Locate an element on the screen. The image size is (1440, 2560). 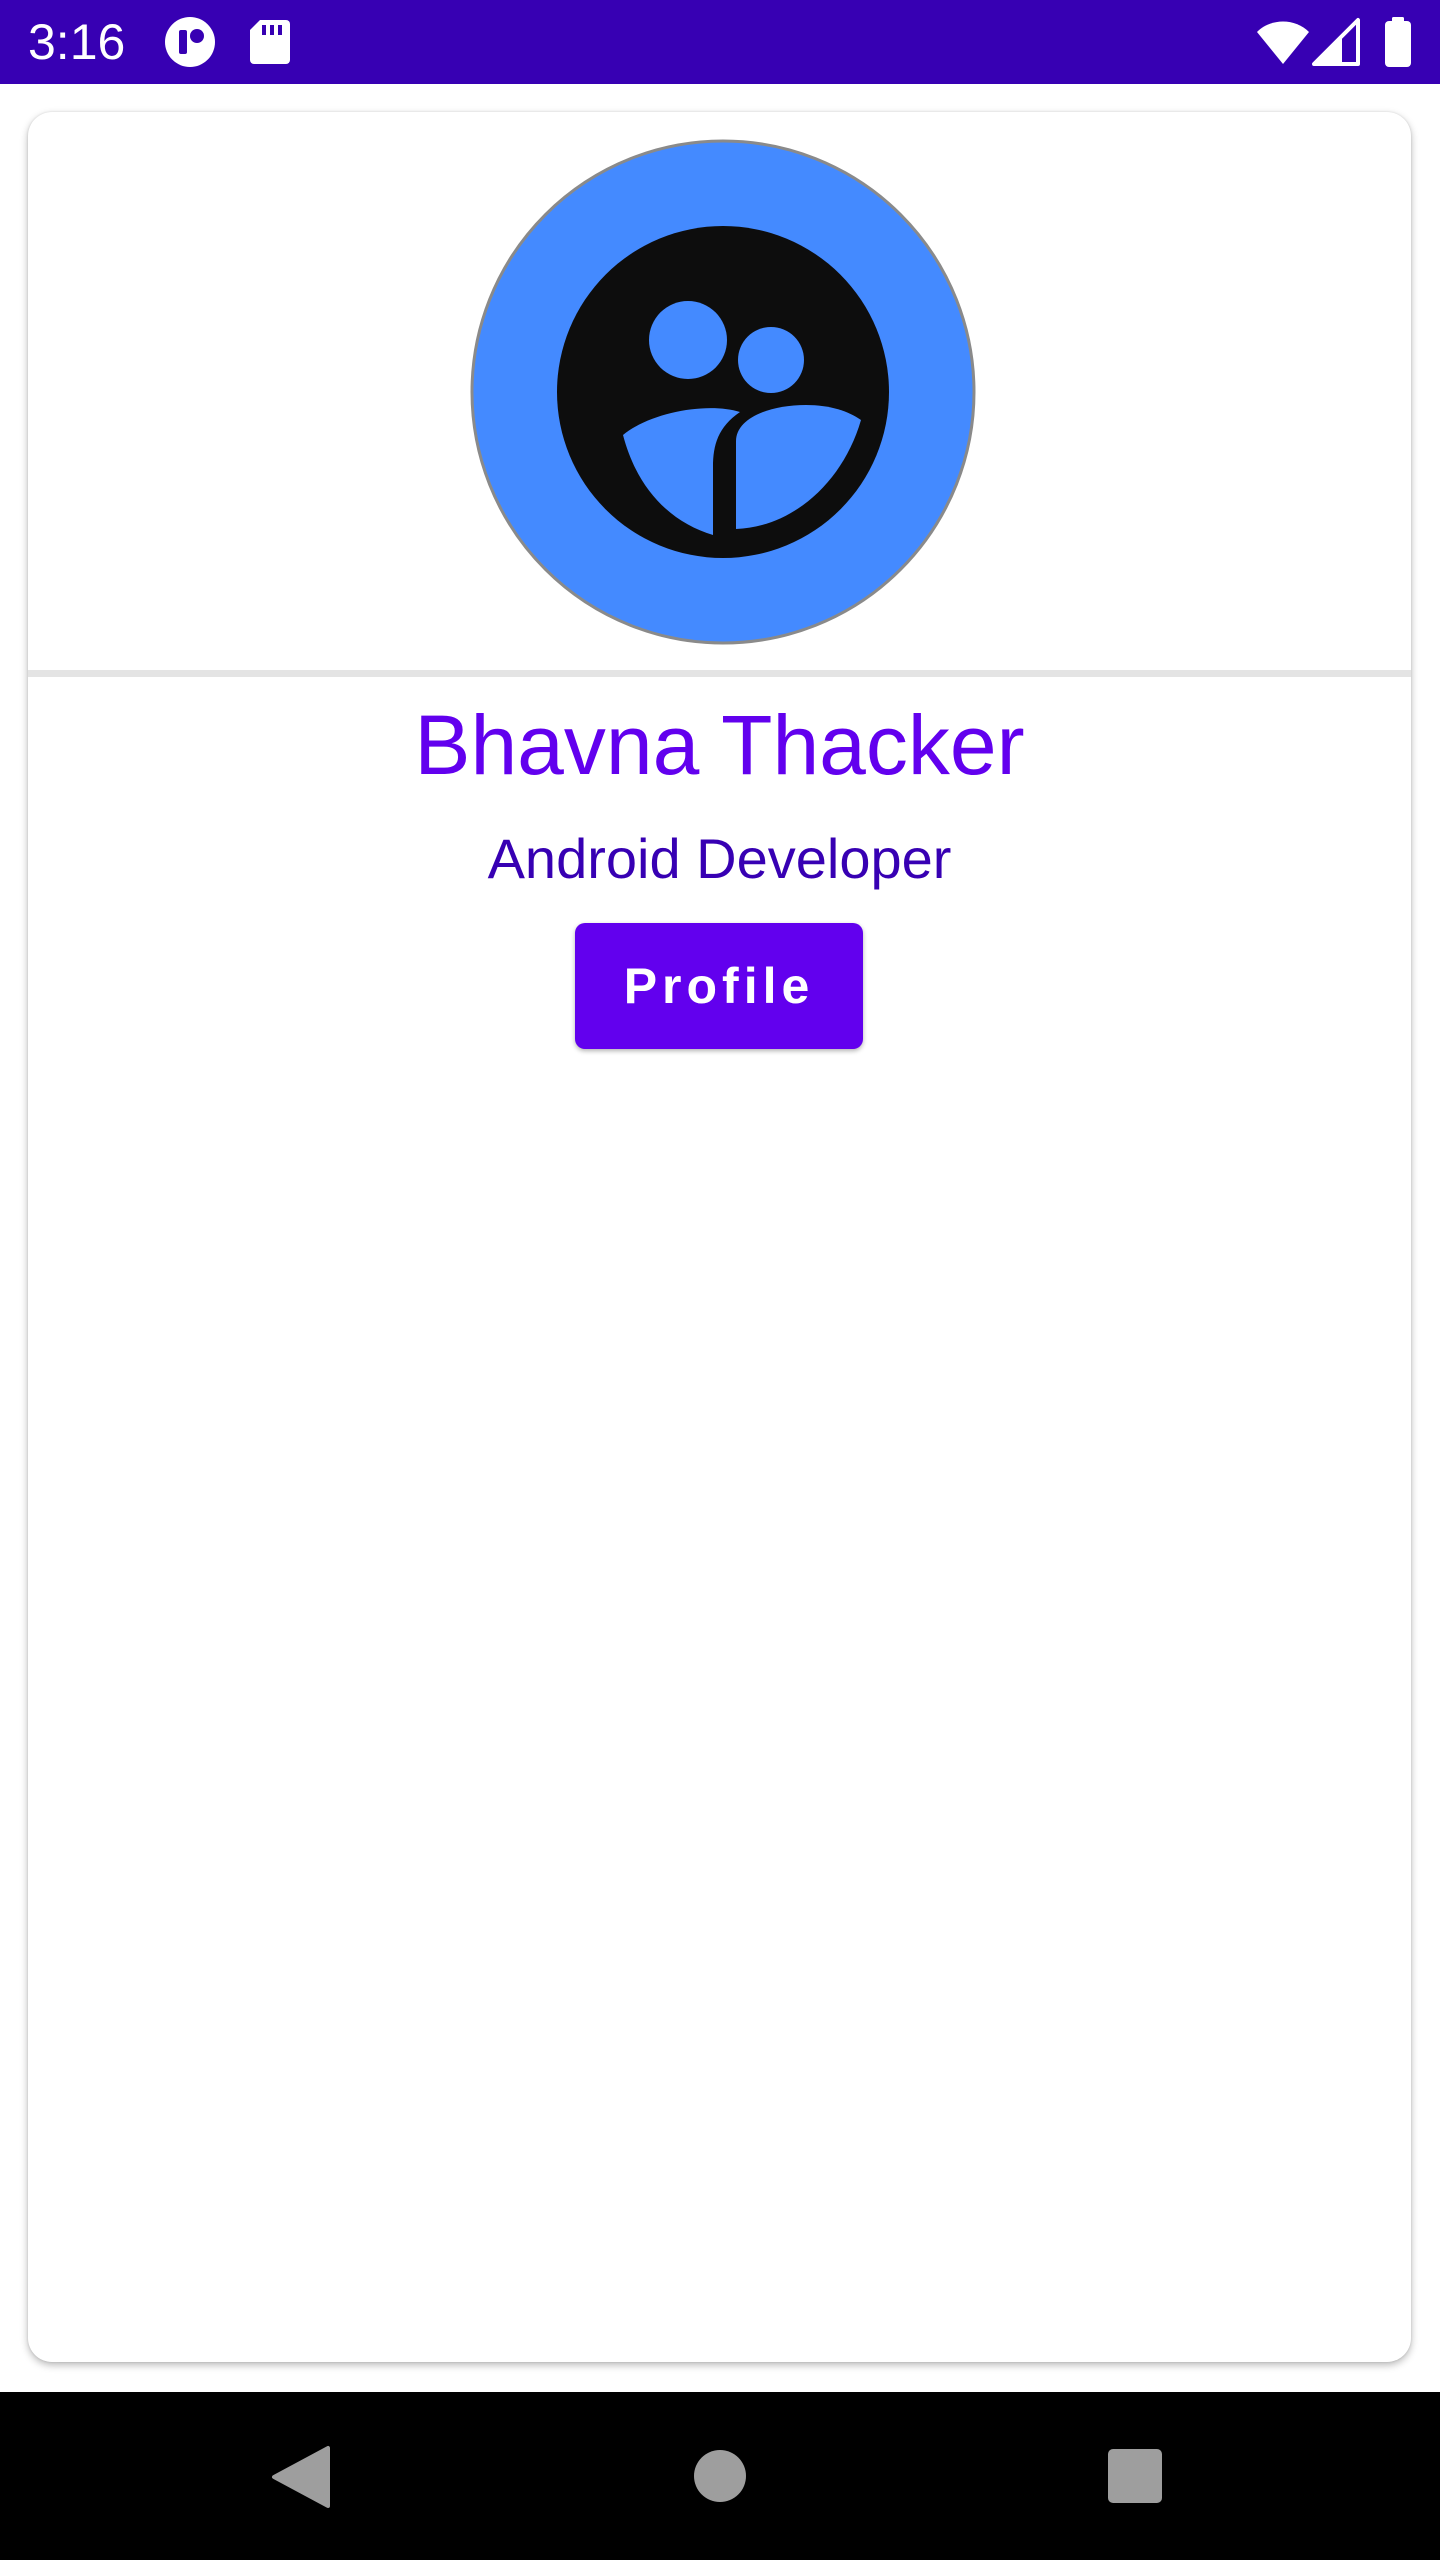
divider is located at coordinates (719, 673).